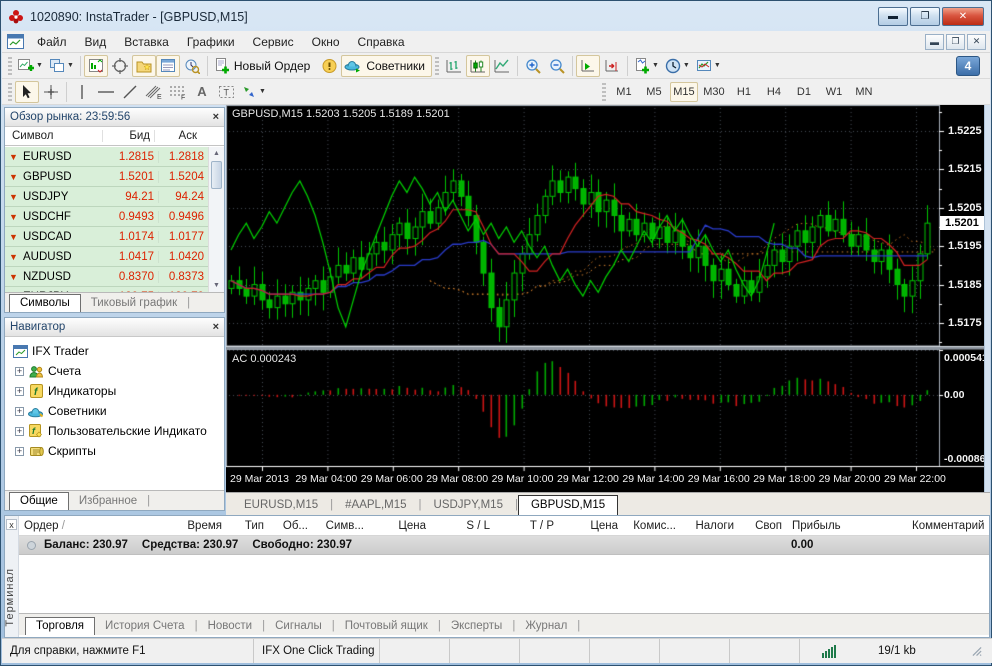  Describe the element at coordinates (375, 505) in the screenshot. I see `chart-tab: #AAPL,M15` at that location.